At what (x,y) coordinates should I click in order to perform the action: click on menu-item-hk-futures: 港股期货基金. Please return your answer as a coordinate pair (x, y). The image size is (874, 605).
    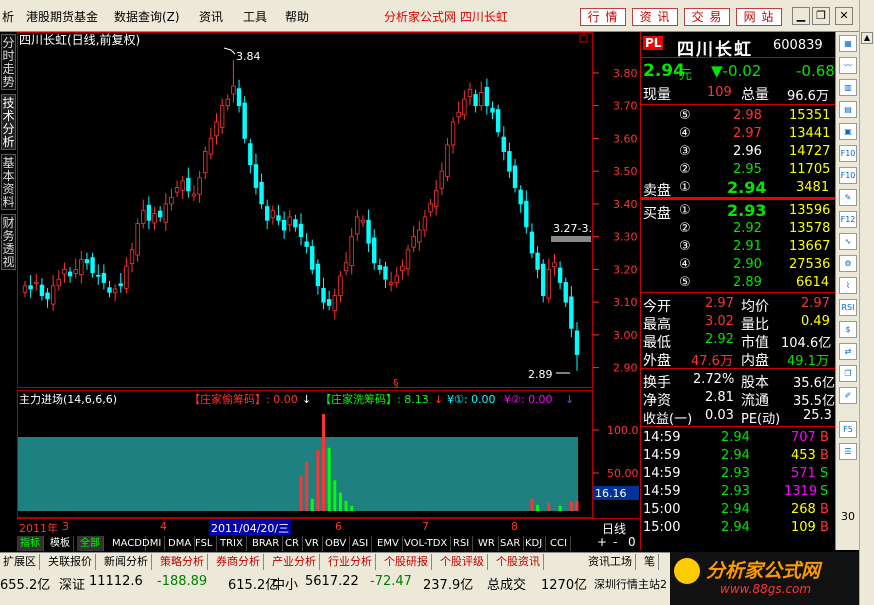
    Looking at the image, I should click on (62, 16).